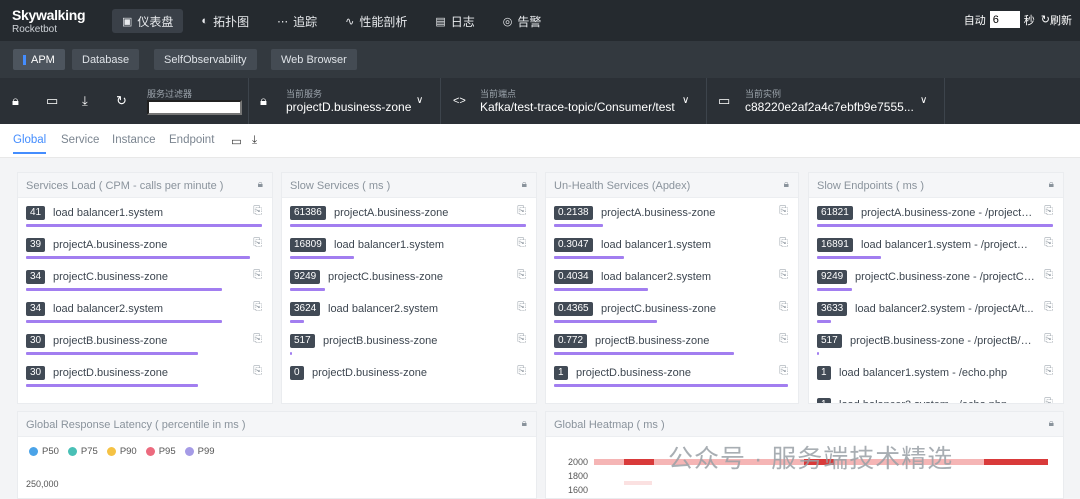 The height and width of the screenshot is (499, 1080). I want to click on tab-web-browser: Web Browser, so click(314, 59).